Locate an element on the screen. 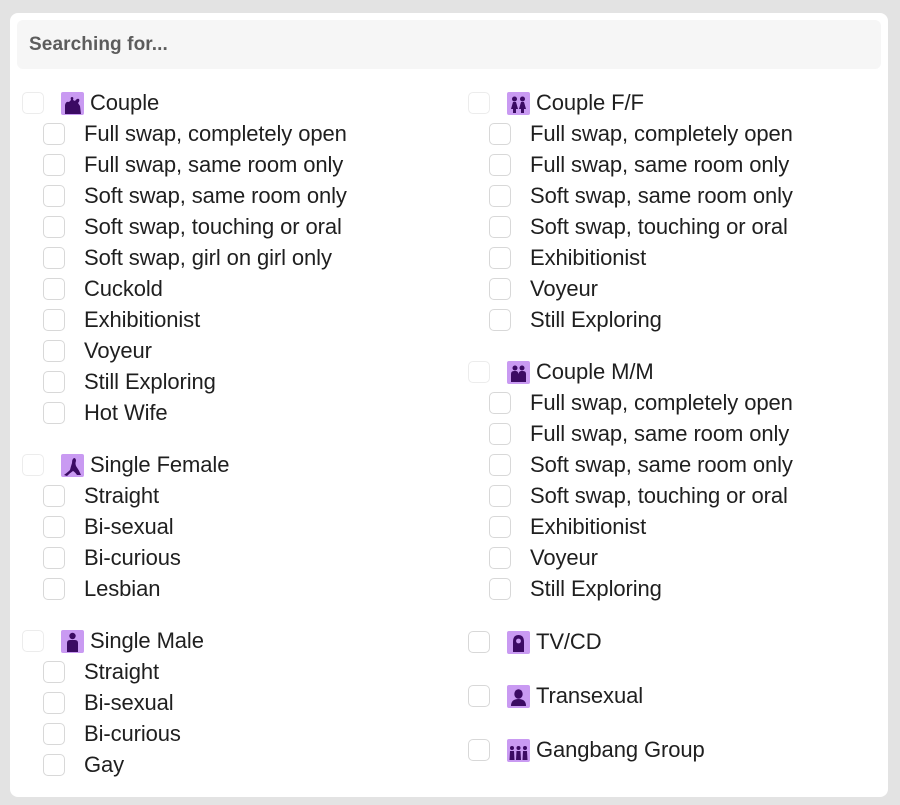 This screenshot has width=900, height=805. category-couple-ff: Couple F/F is located at coordinates (678, 103).